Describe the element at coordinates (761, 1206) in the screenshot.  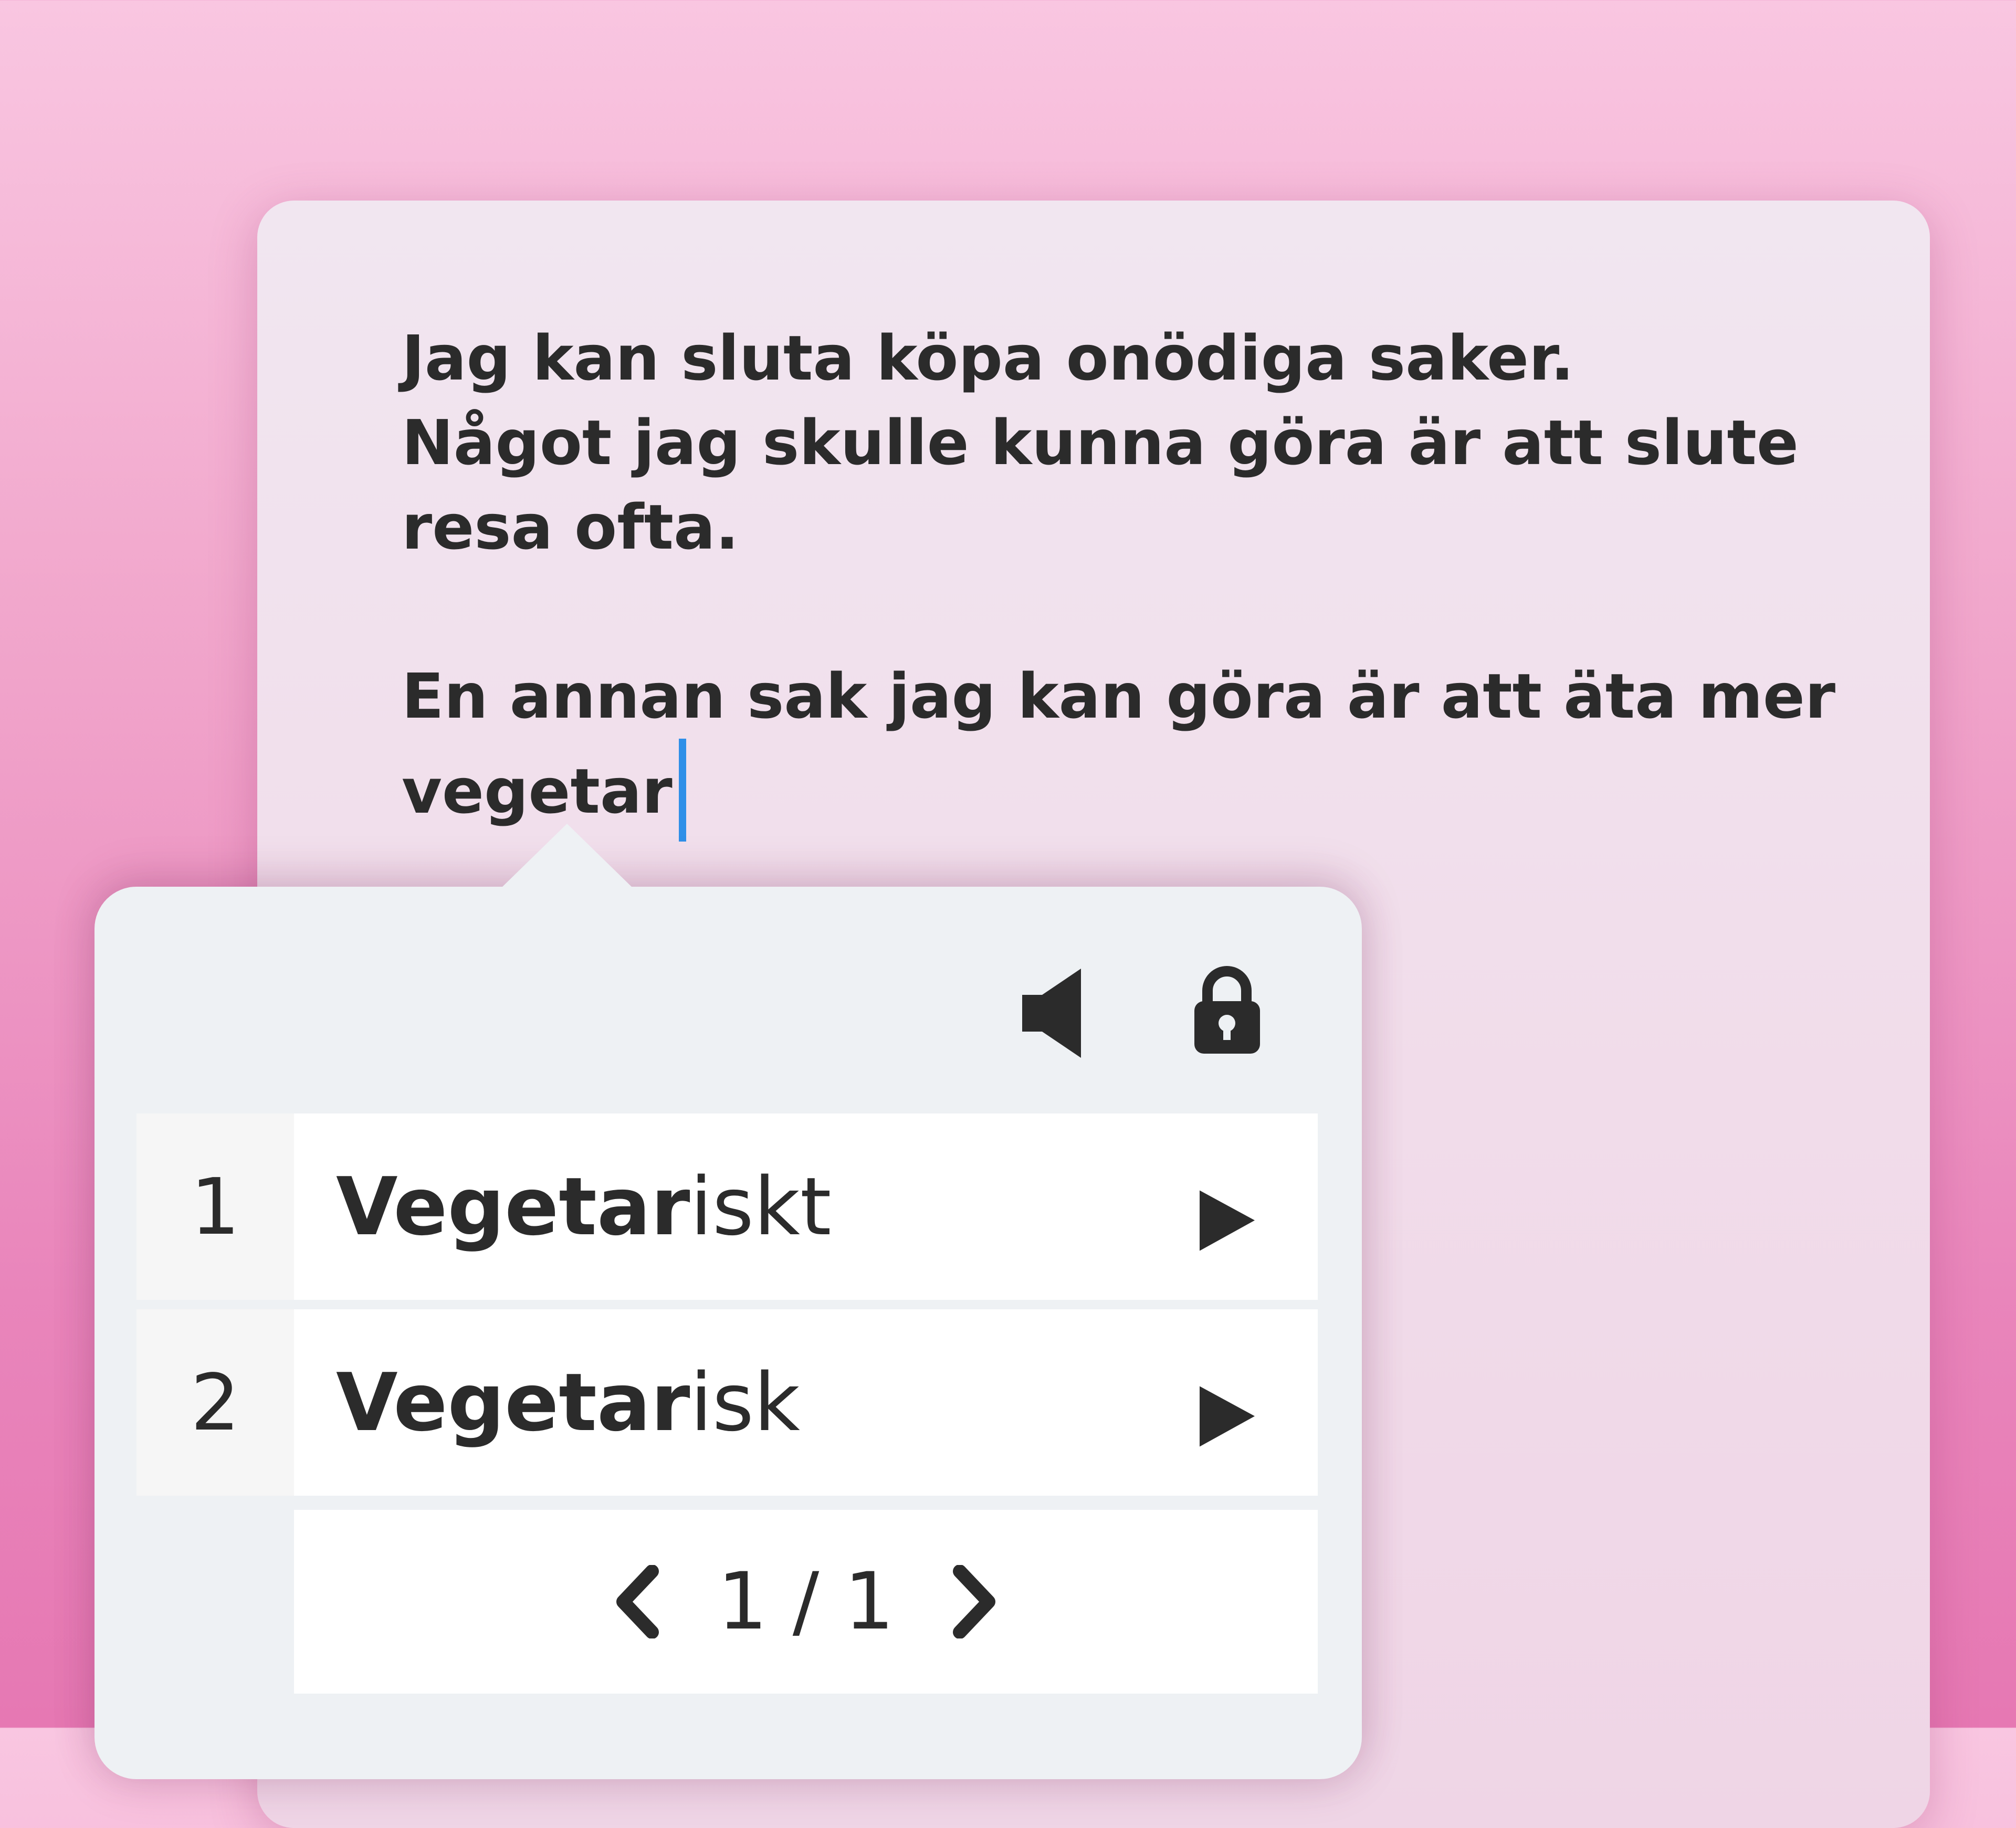
I see `suggestion-rest: iskt` at that location.